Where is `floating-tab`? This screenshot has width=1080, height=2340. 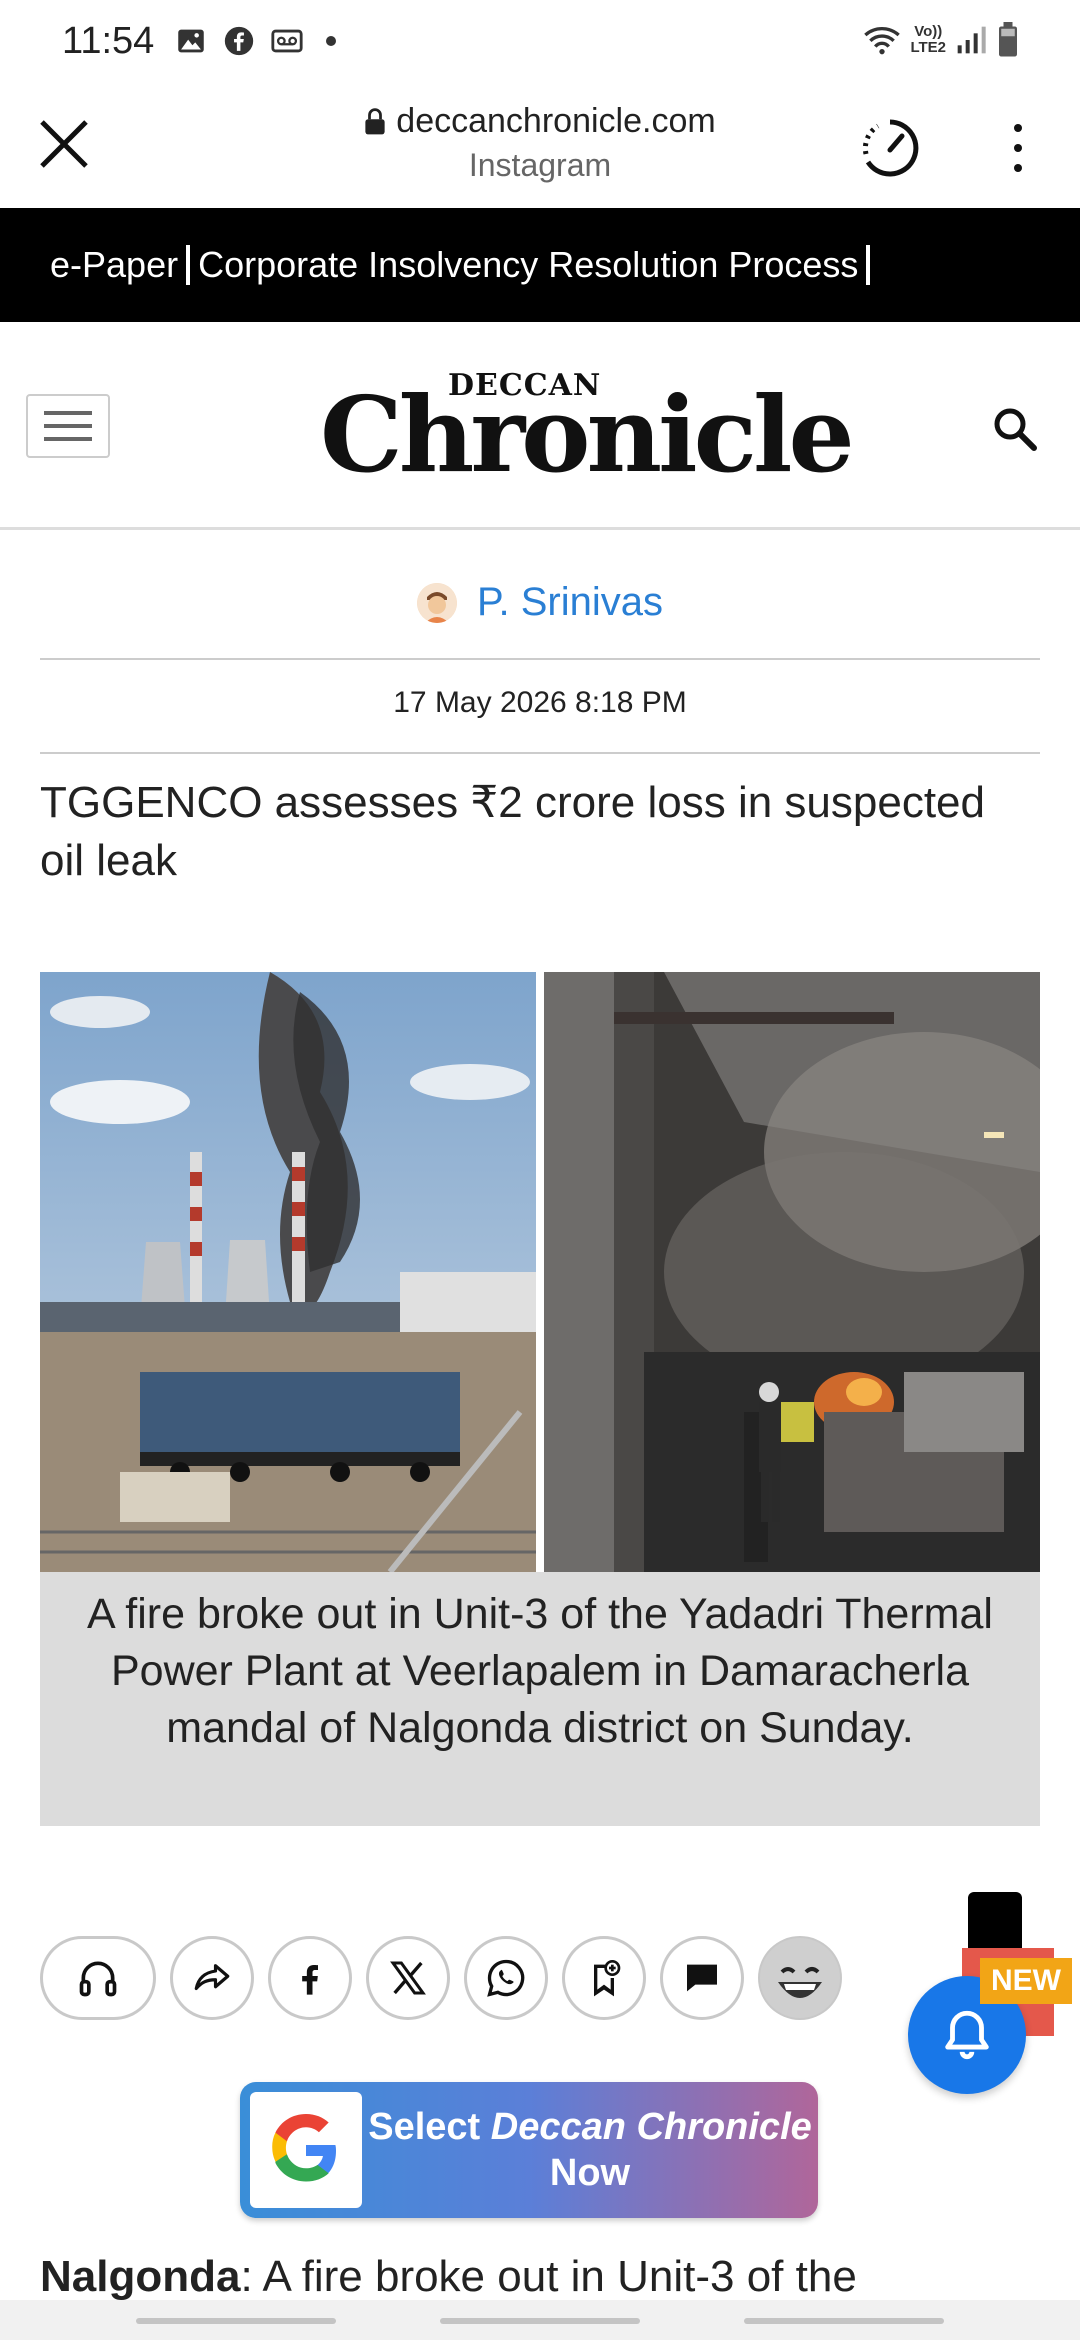 floating-tab is located at coordinates (995, 1922).